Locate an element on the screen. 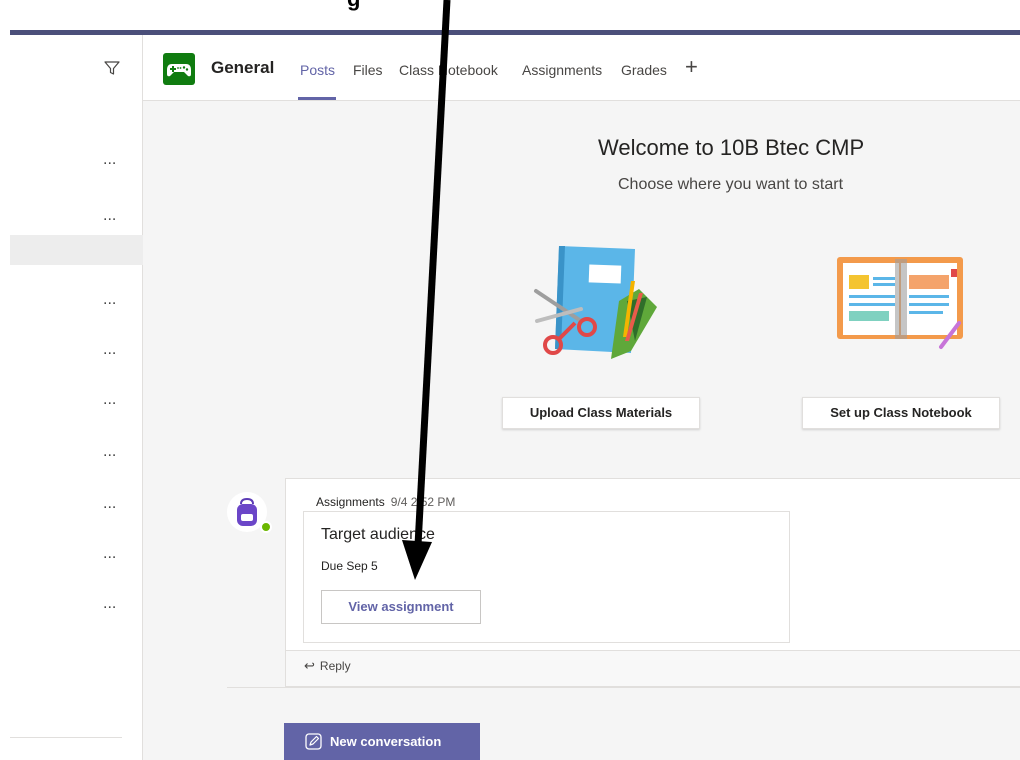 The width and height of the screenshot is (1020, 760). post-timestamp: 9/4 2:52 PM is located at coordinates (423, 502).